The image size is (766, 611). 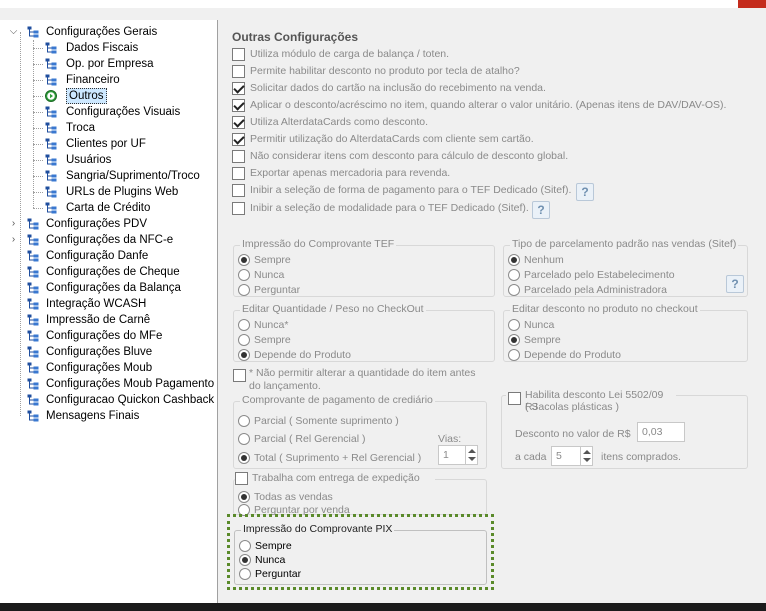 I want to click on tree-item: Impressão de Carnê, so click(x=109, y=320).